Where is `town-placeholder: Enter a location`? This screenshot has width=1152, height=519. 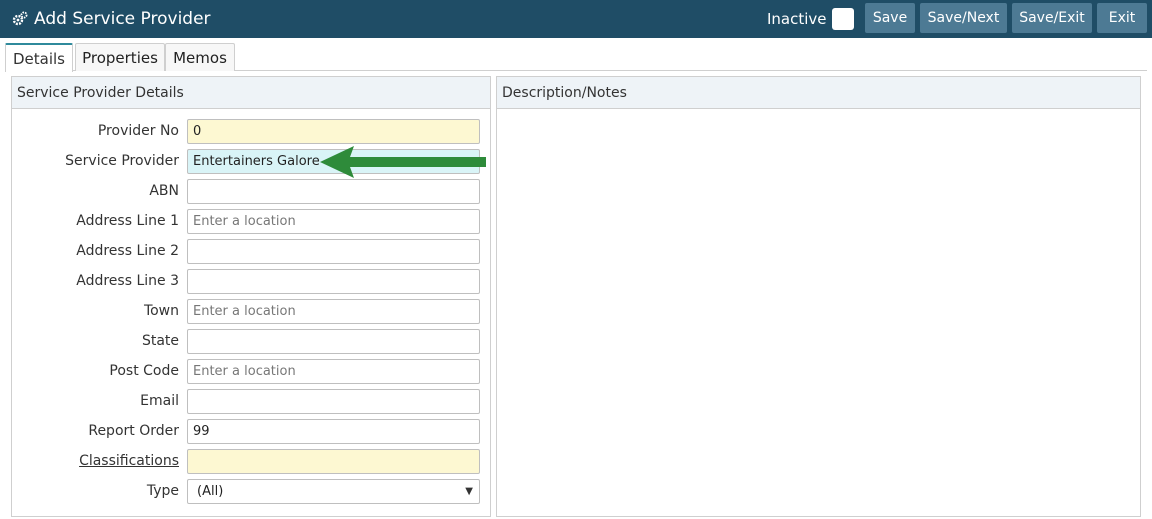
town-placeholder: Enter a location is located at coordinates (244, 311).